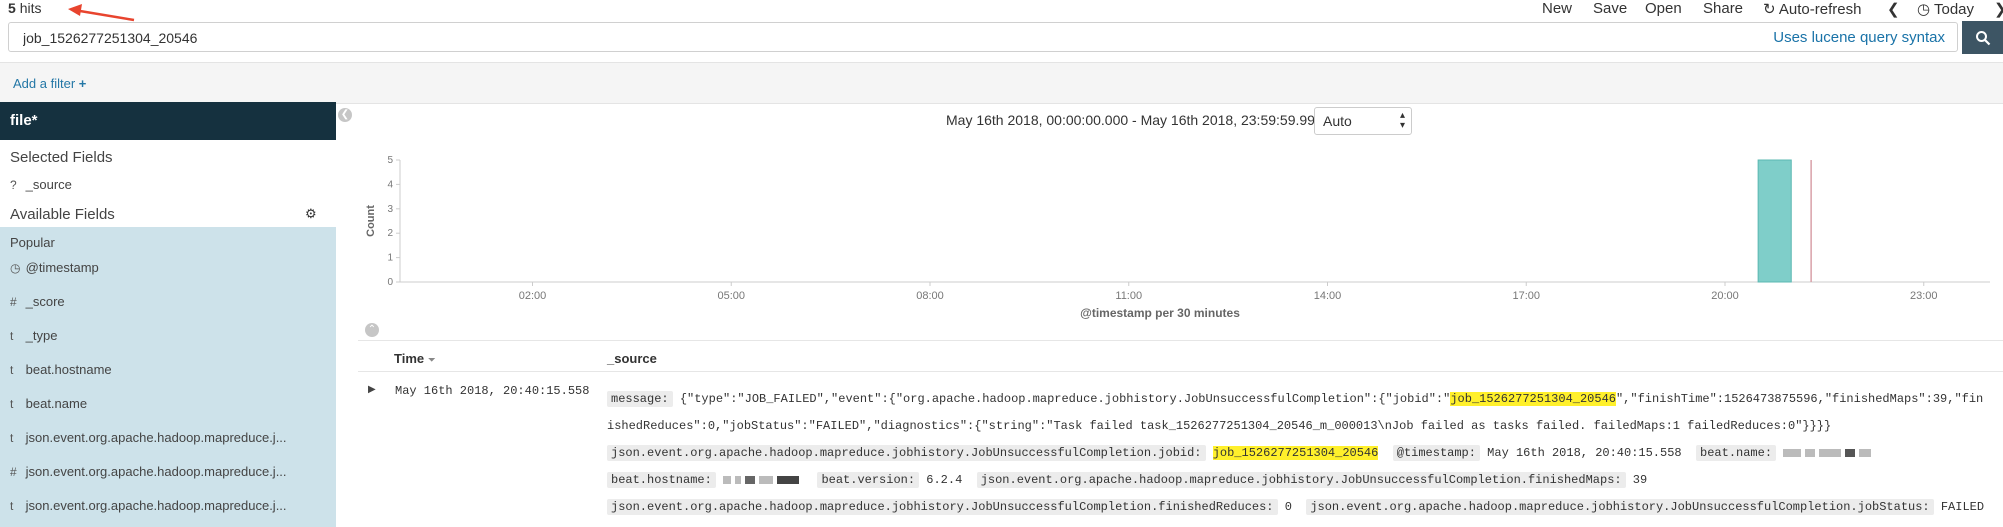  I want to click on highlight-match: job_1526277251304_20546, so click(1533, 399).